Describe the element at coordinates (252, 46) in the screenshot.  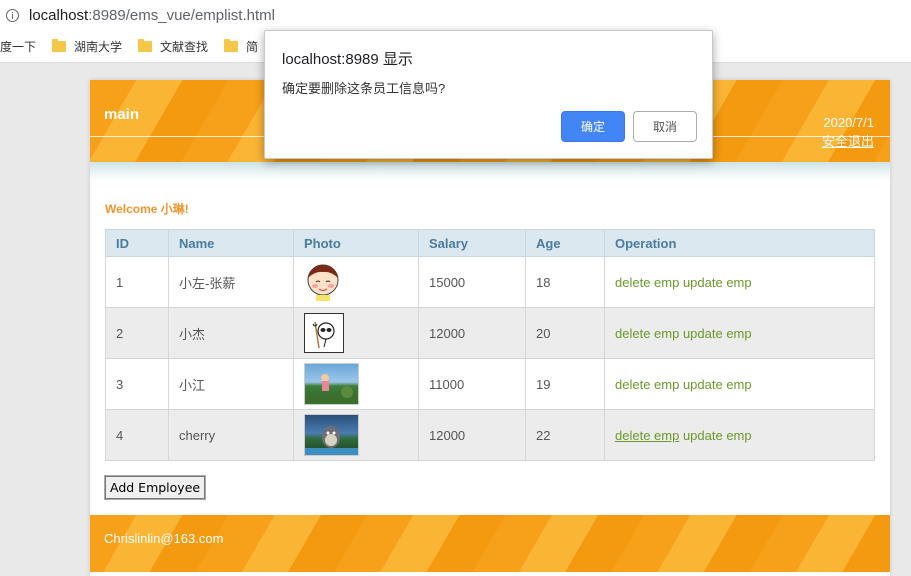
I see `bookmark-label: 简` at that location.